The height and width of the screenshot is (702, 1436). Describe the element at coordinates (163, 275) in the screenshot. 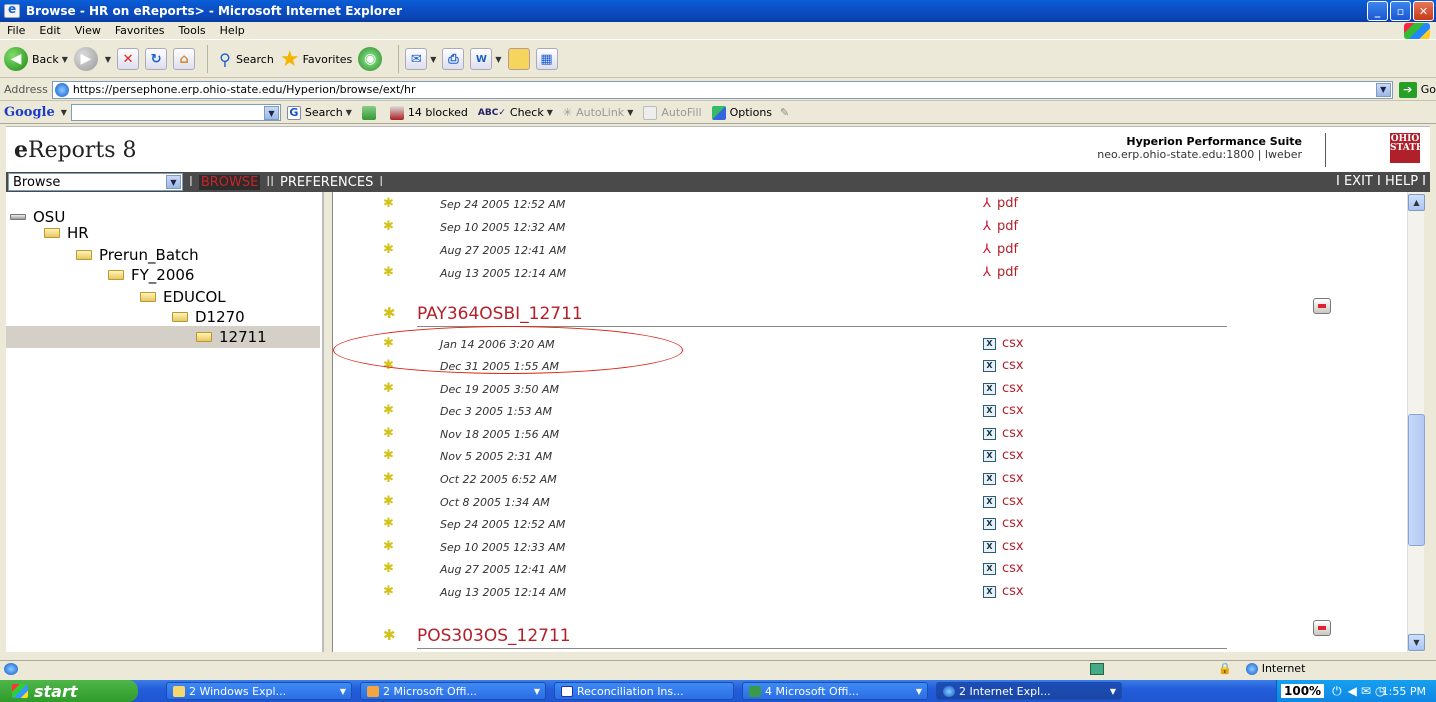

I see `tree-item-label: FY_2006` at that location.